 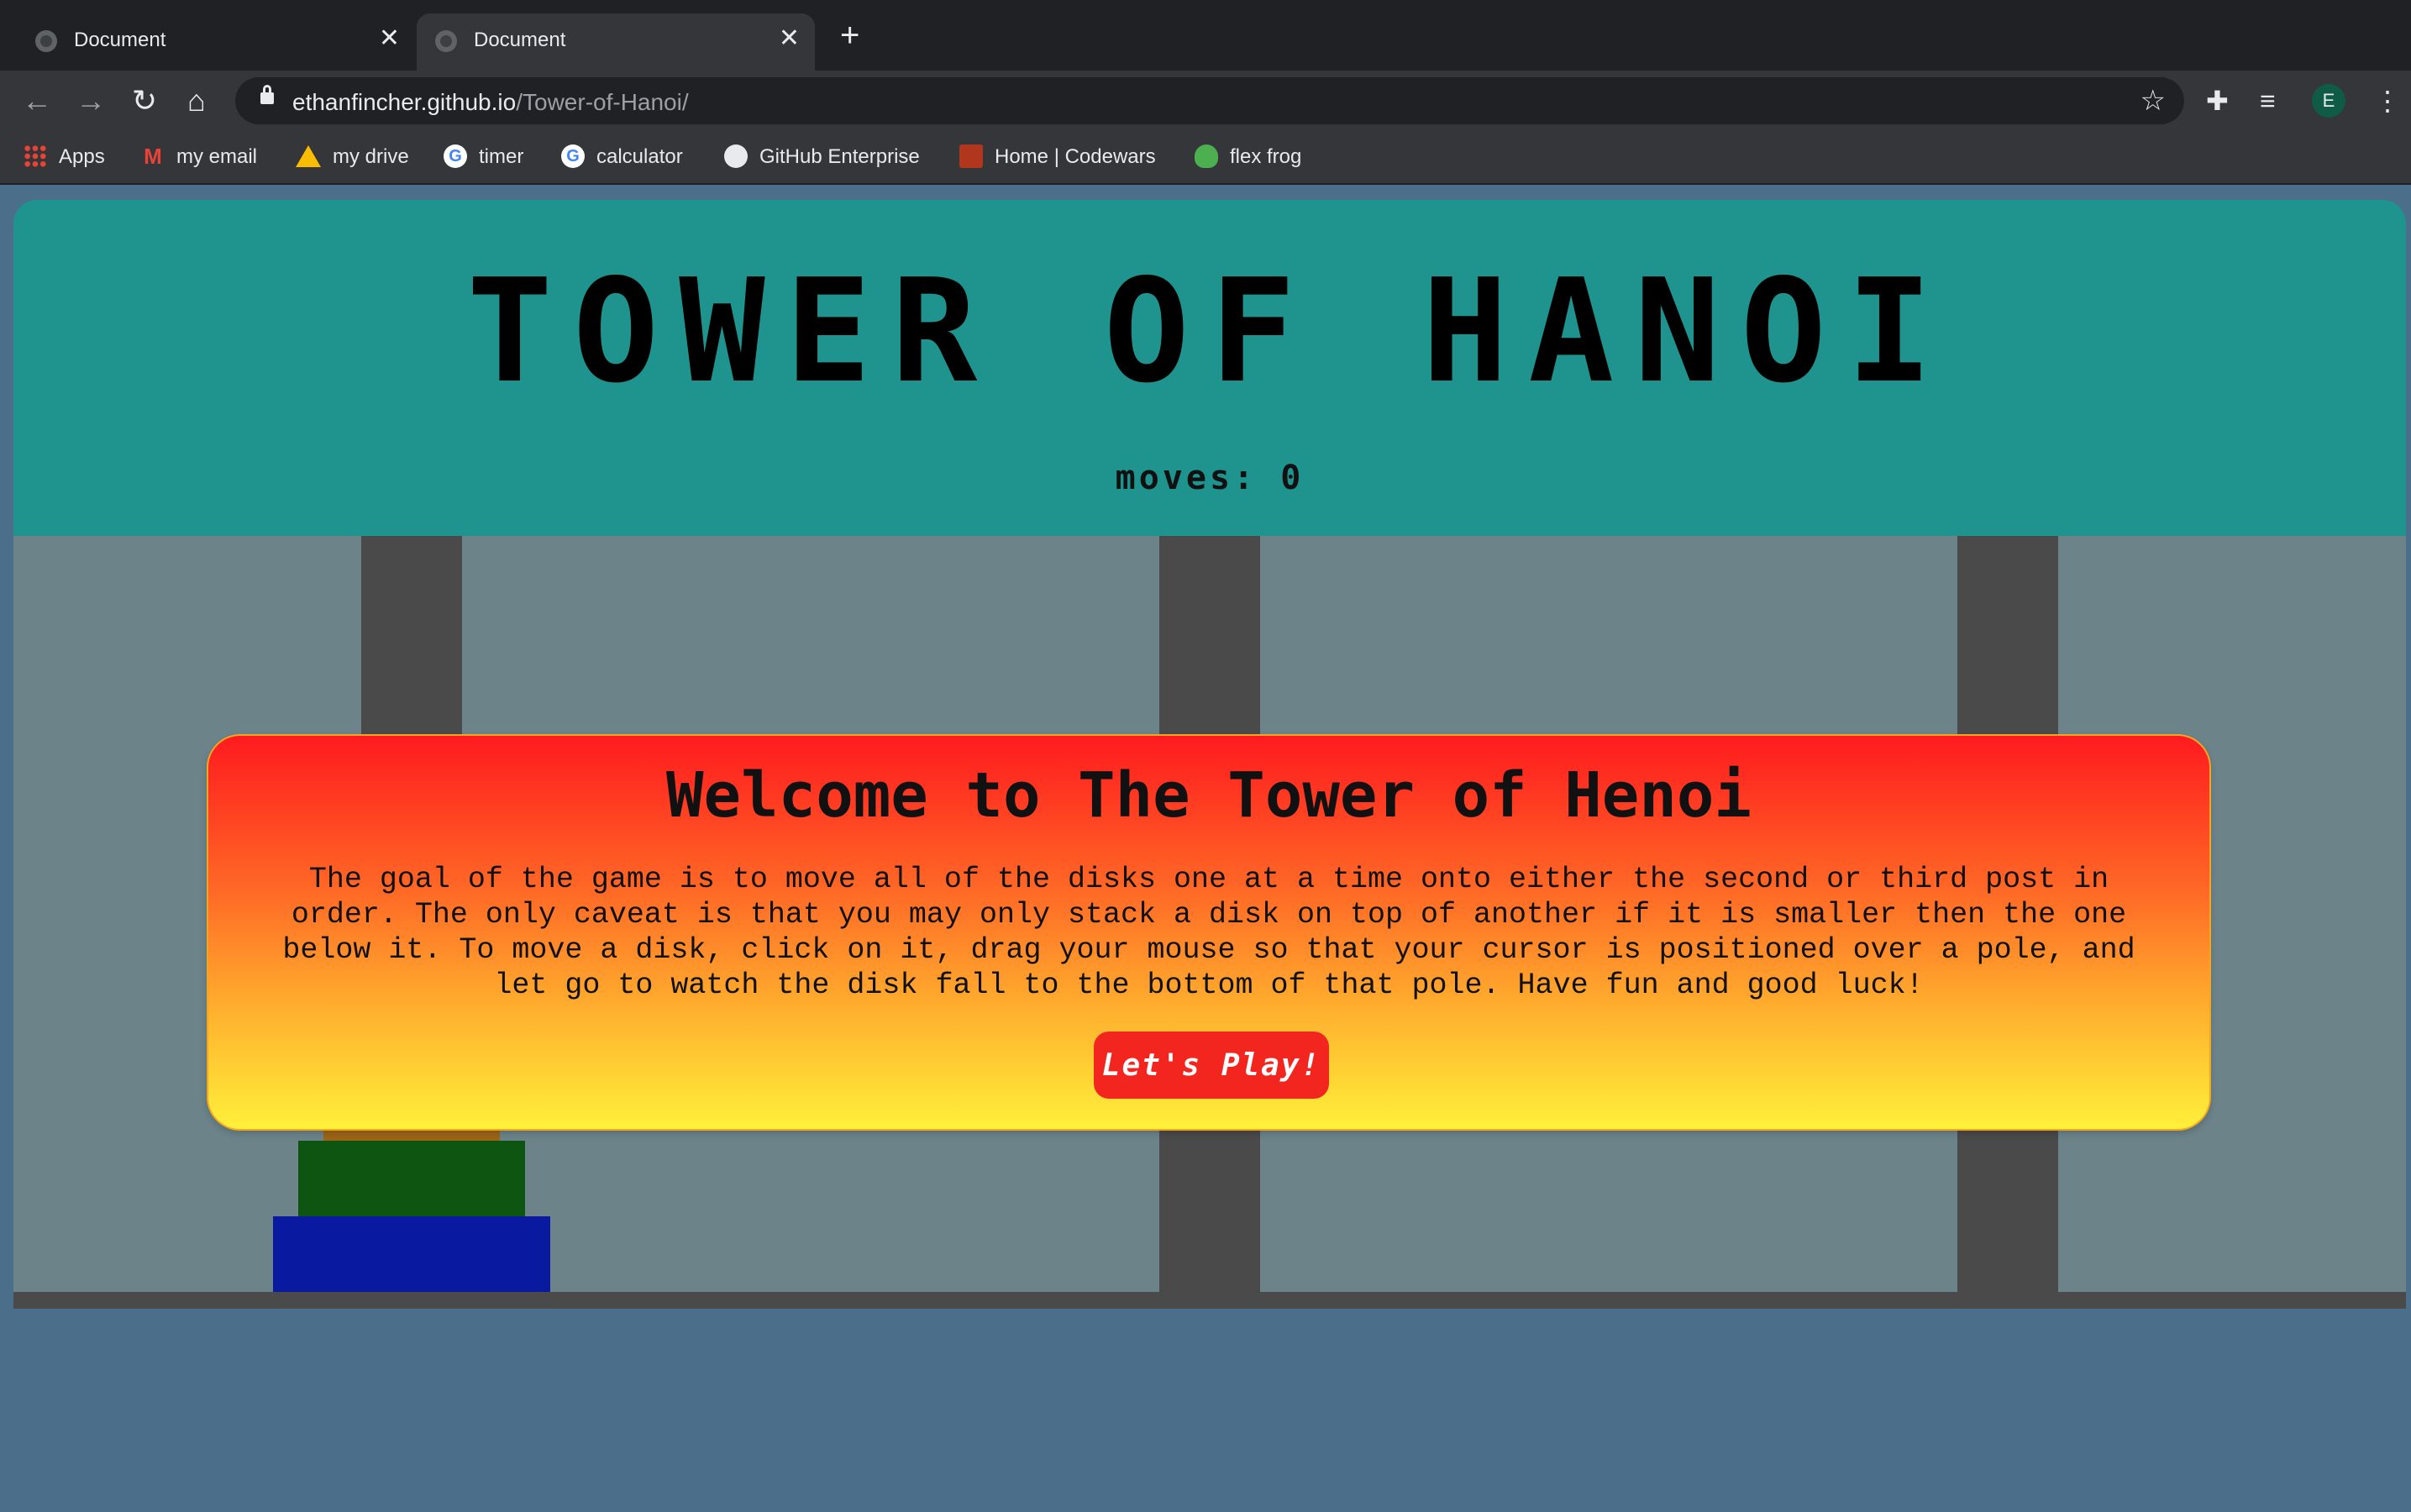 I want to click on media-queue-icon: ≡, so click(x=2268, y=101).